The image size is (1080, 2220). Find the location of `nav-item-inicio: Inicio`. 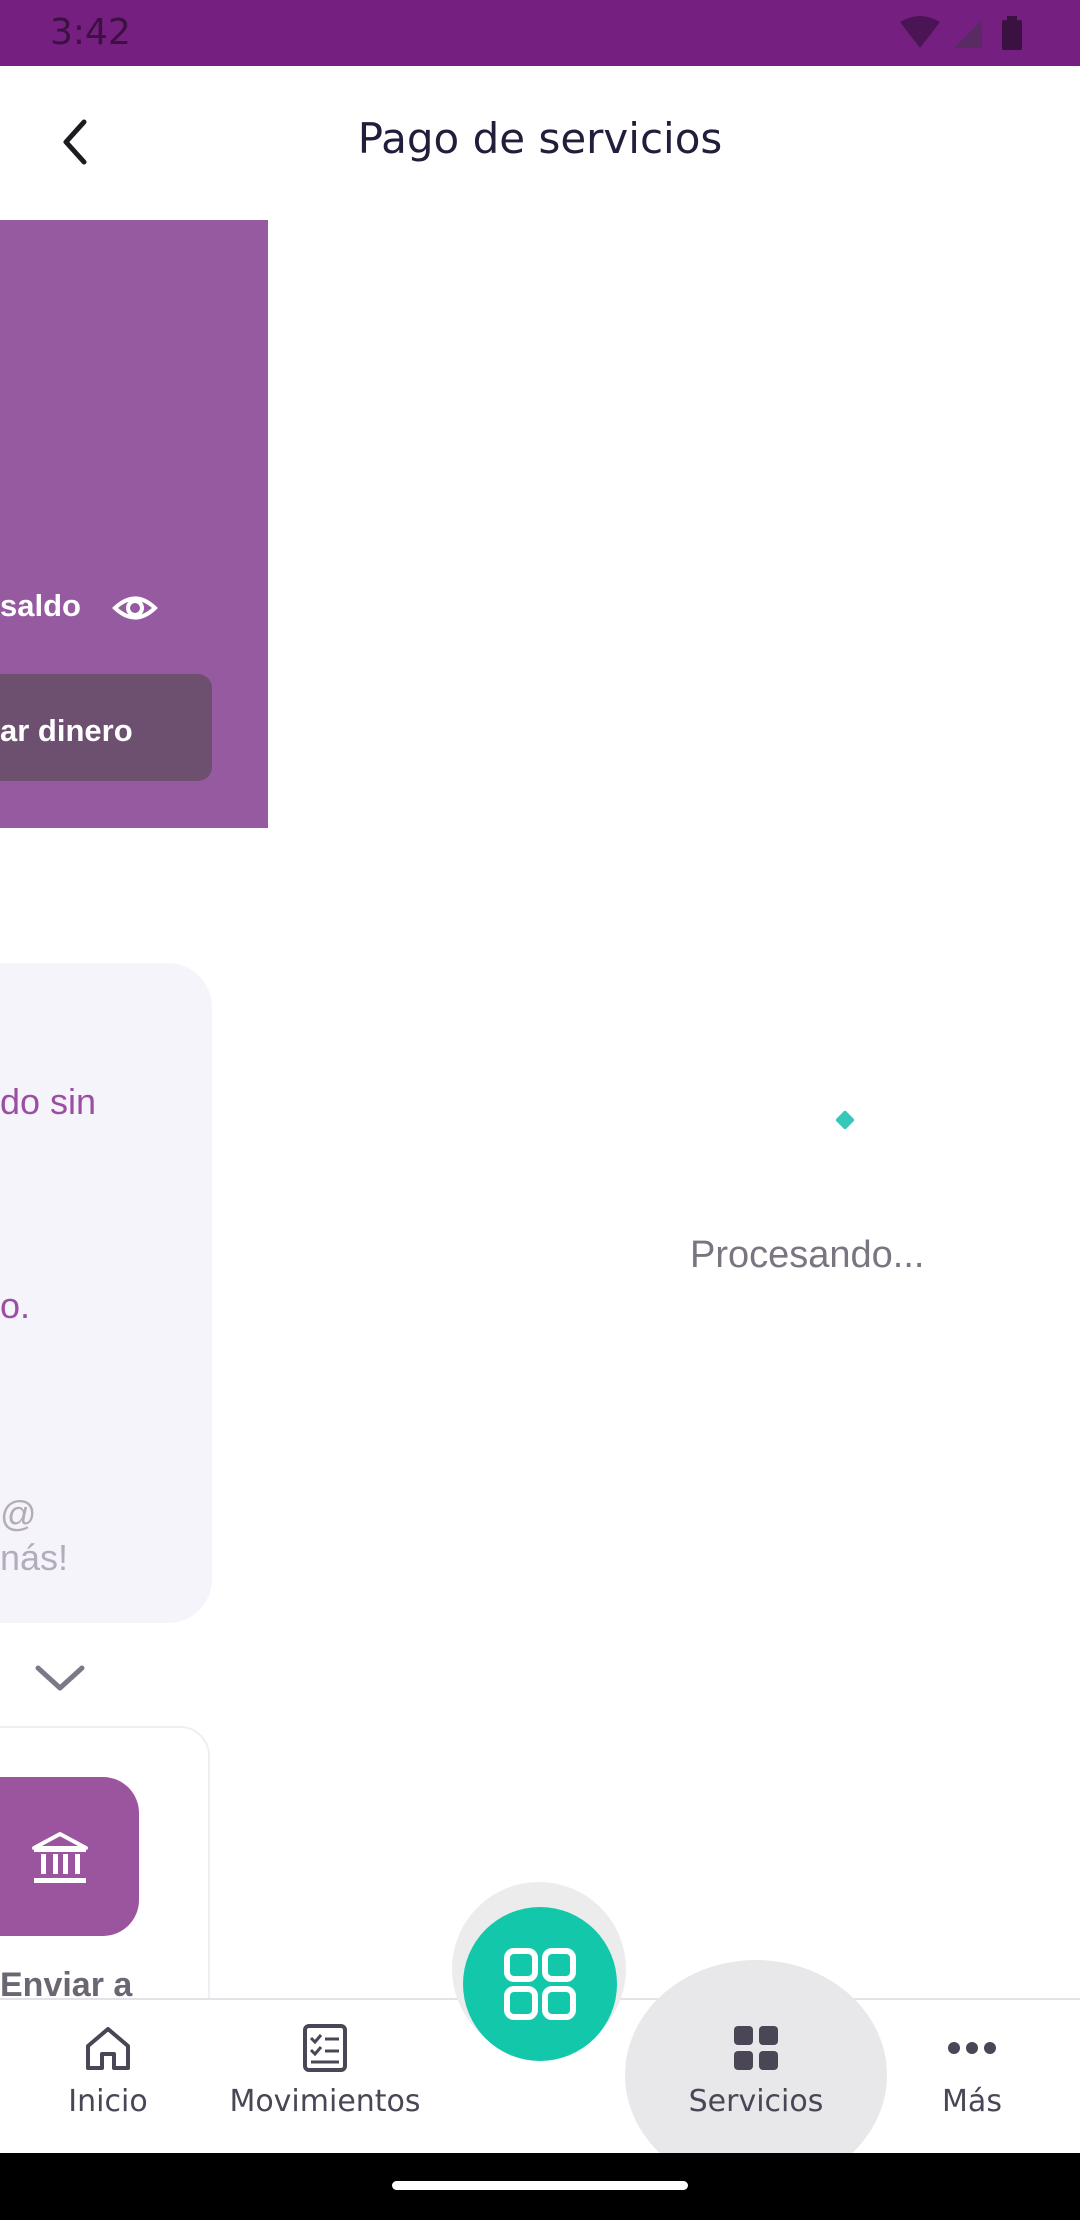

nav-item-inicio: Inicio is located at coordinates (108, 2085).